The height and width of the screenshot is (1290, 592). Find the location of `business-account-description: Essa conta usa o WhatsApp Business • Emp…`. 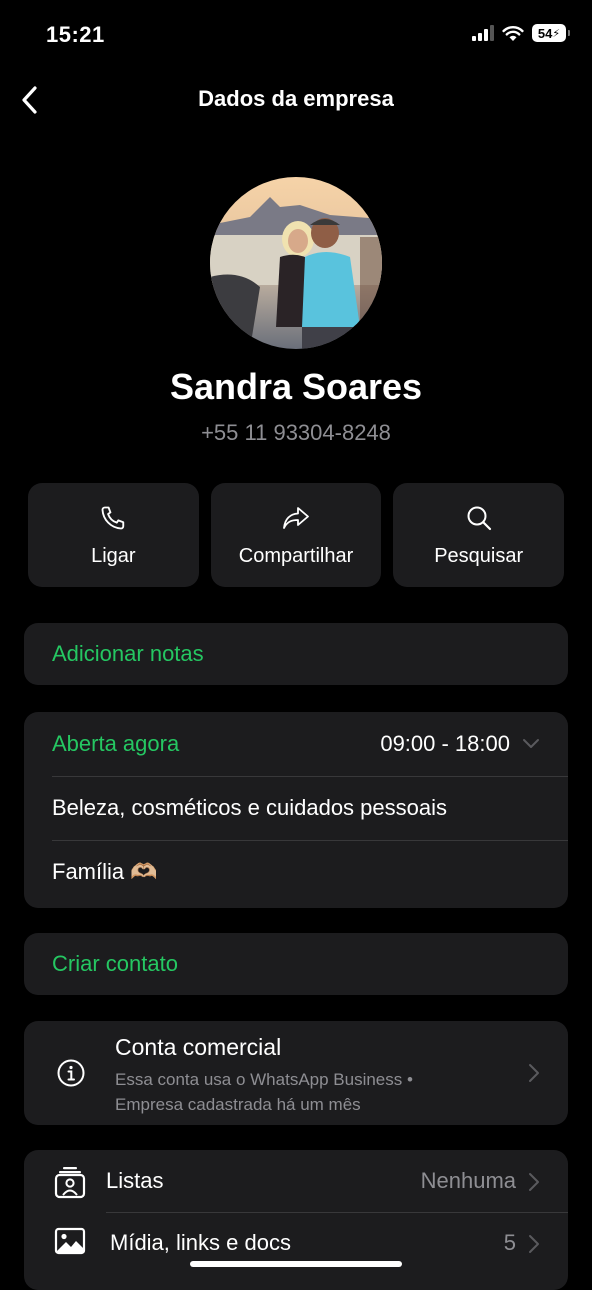

business-account-description: Essa conta usa o WhatsApp Business • Emp… is located at coordinates (264, 1092).